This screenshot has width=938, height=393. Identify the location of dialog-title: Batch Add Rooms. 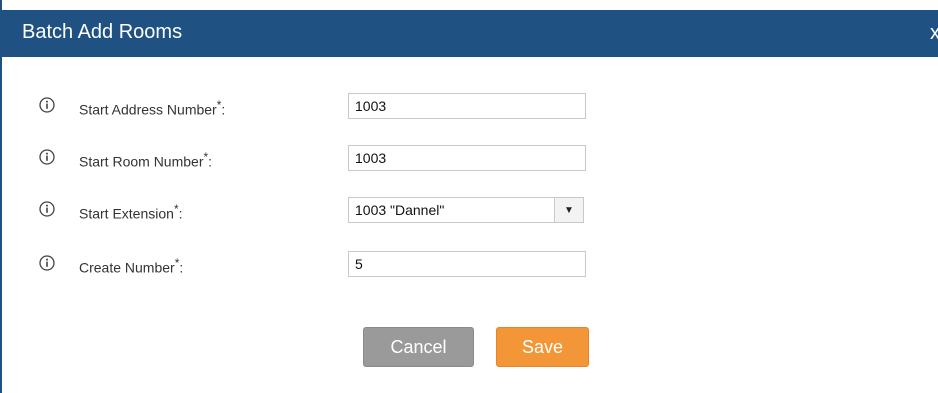
(102, 32).